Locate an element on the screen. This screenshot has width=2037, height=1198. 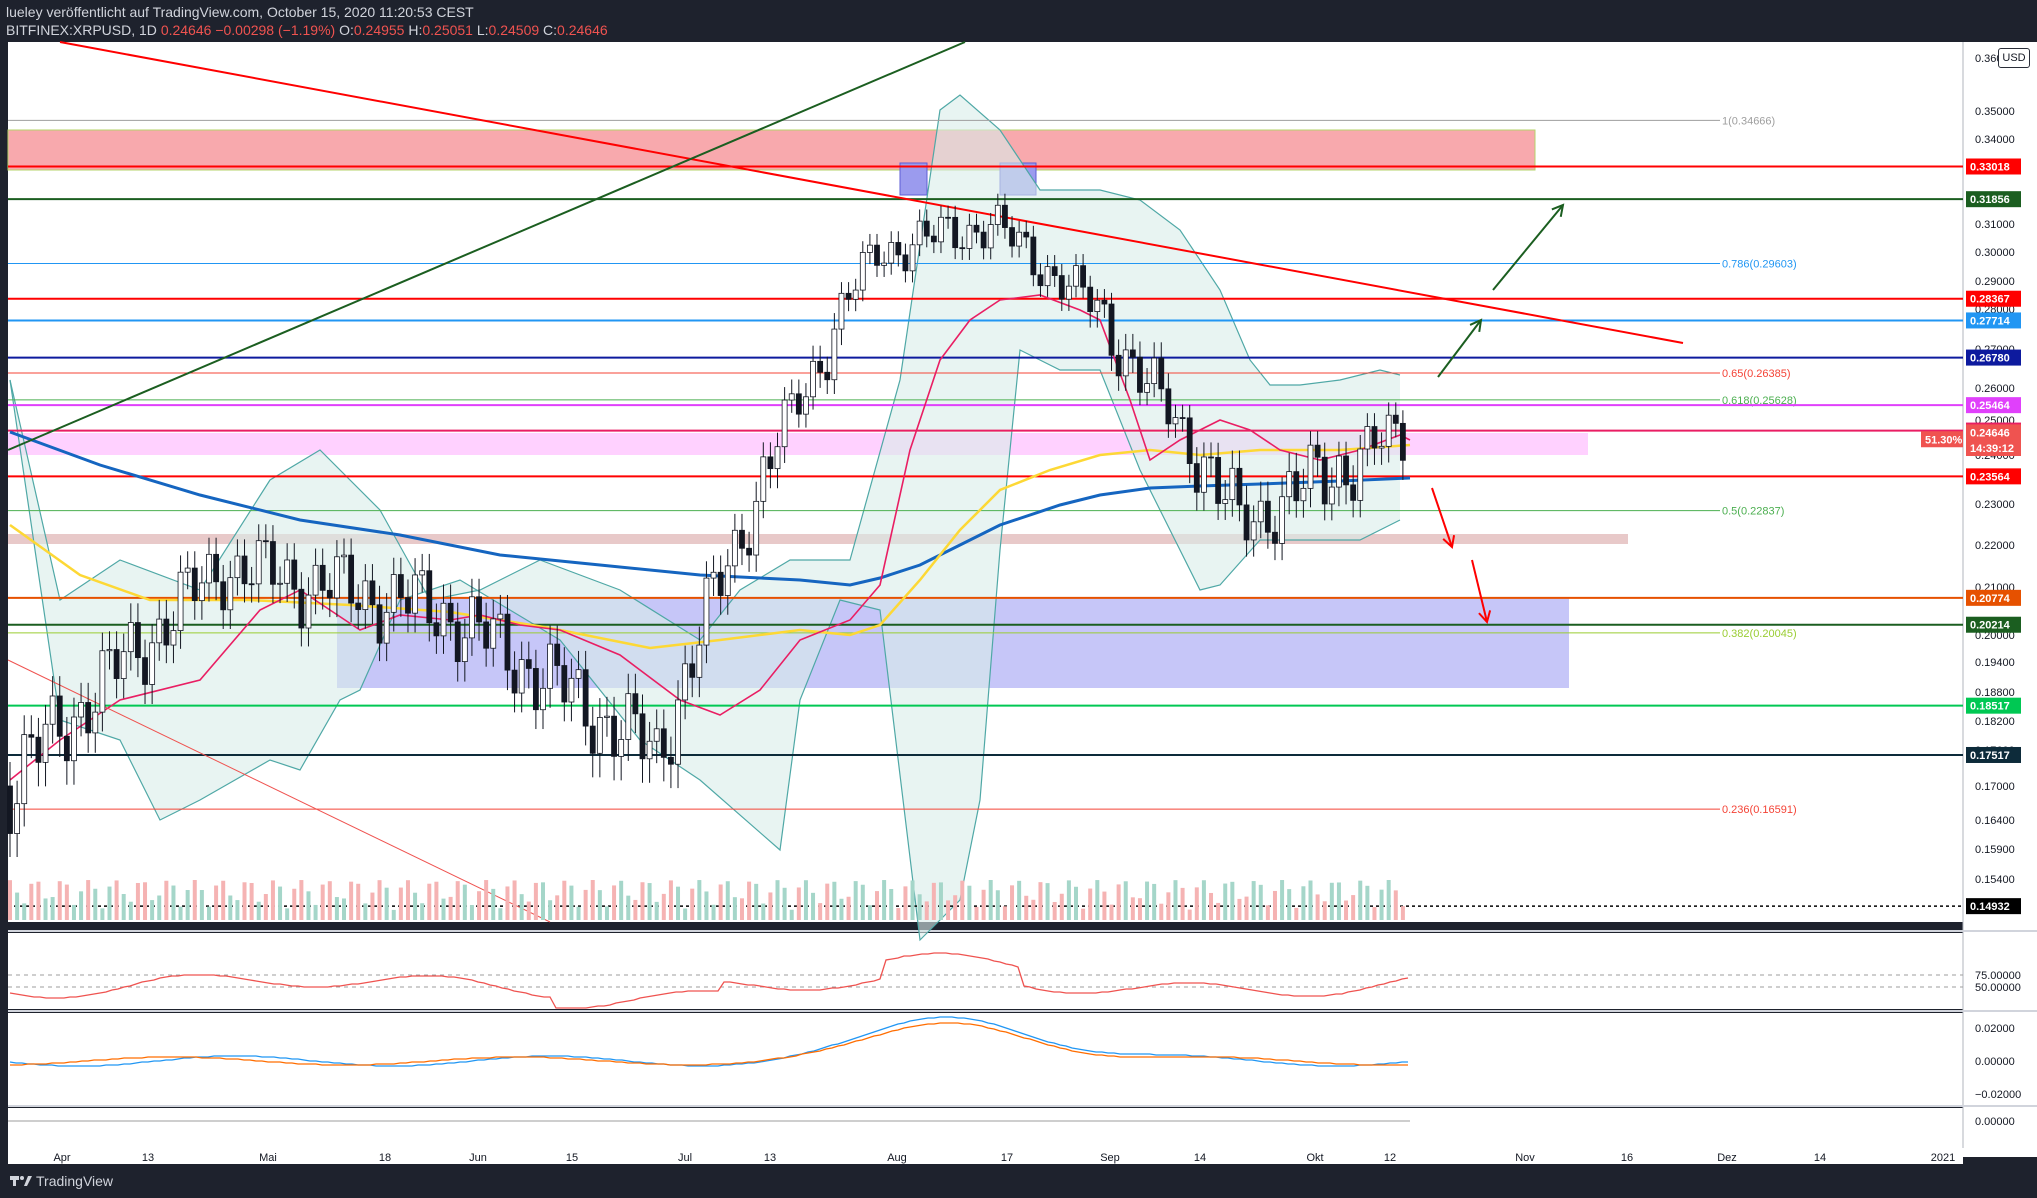
tradingview-brand: TradingView is located at coordinates (74, 1181).